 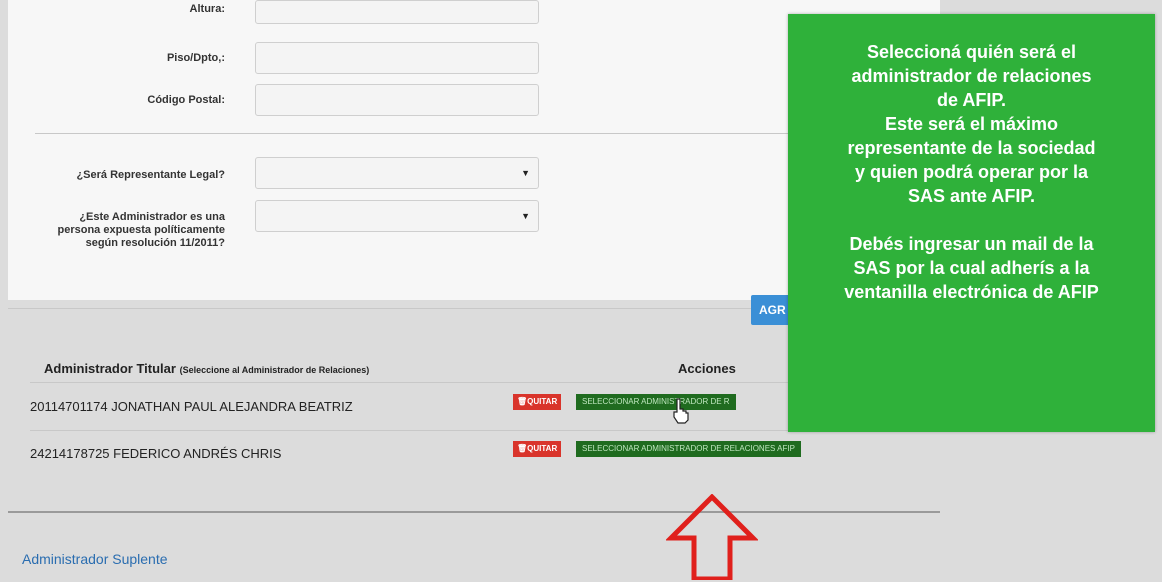 What do you see at coordinates (771, 310) in the screenshot?
I see `agregar-button: AGR` at bounding box center [771, 310].